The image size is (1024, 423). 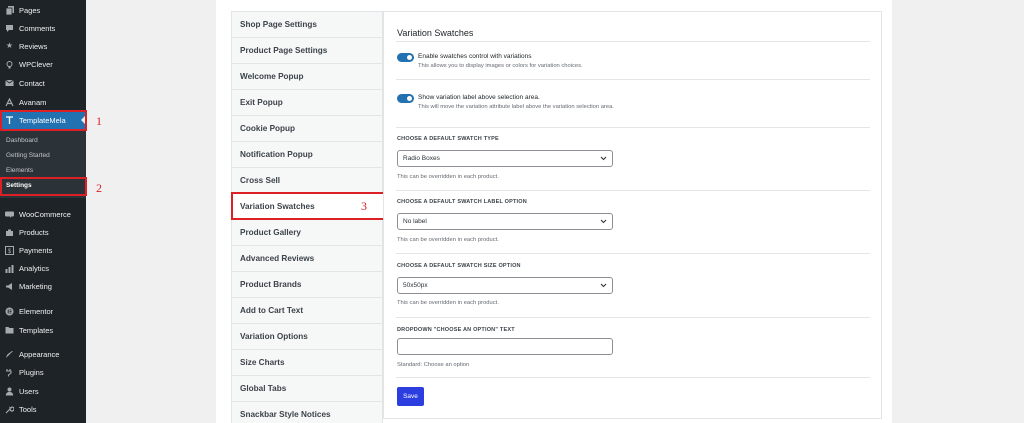 I want to click on submenu-item-dashboard: Dashboard, so click(x=22, y=140).